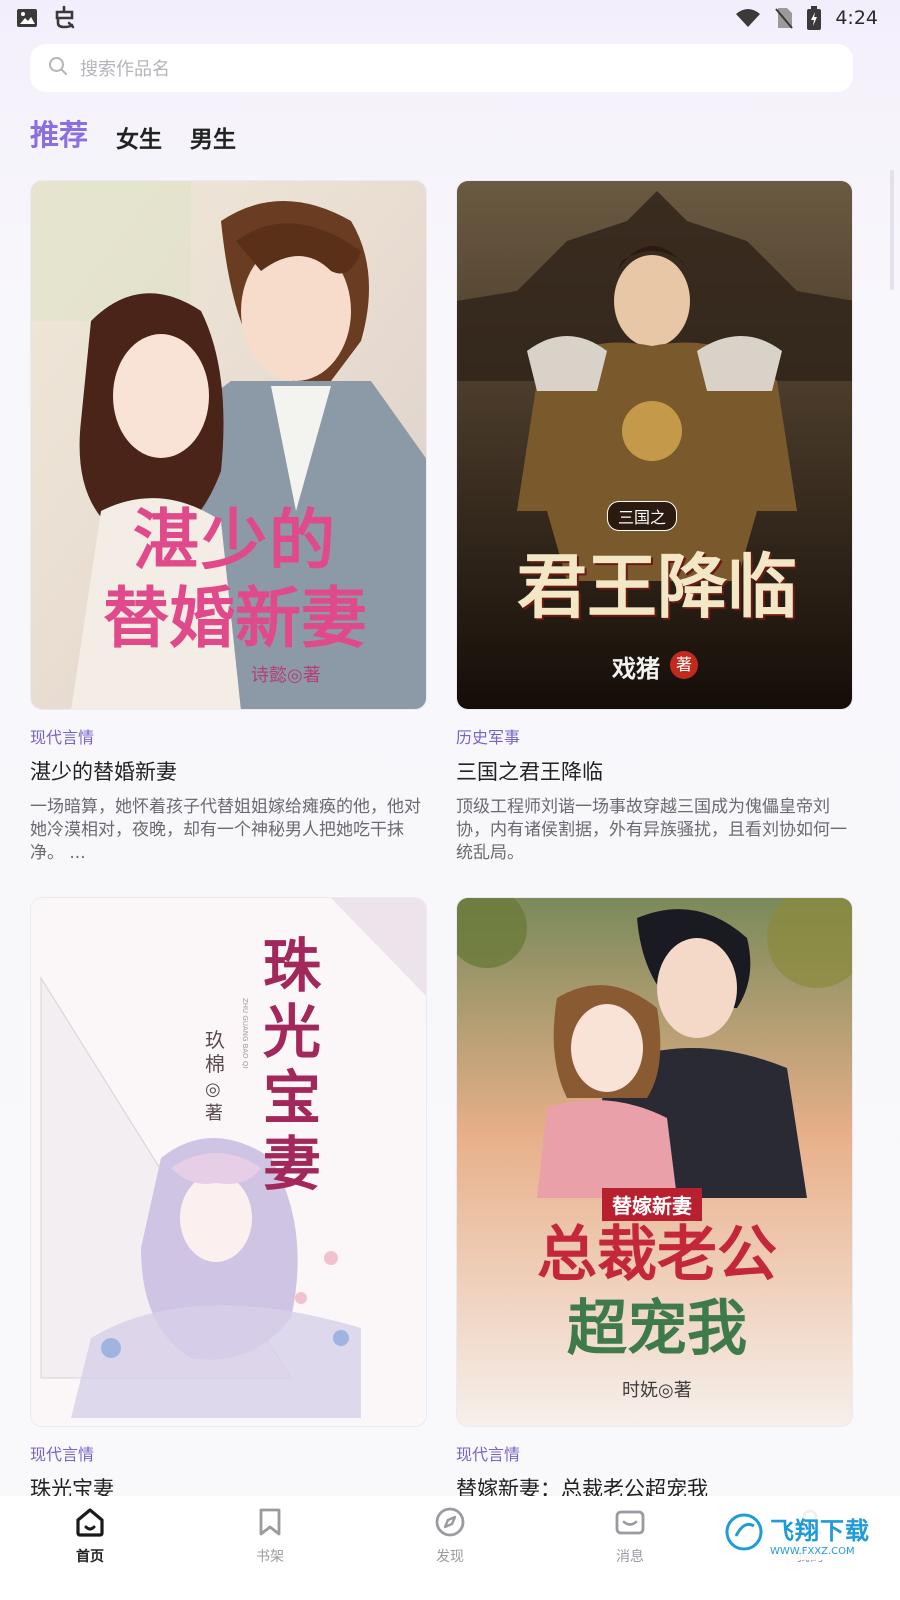  I want to click on wifi-icon, so click(748, 18).